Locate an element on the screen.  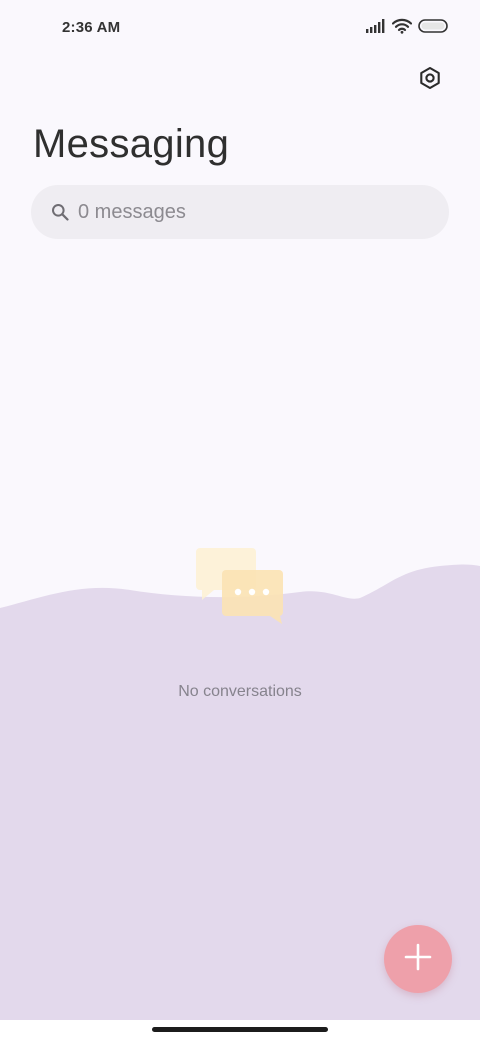
settings-button is located at coordinates (430, 80).